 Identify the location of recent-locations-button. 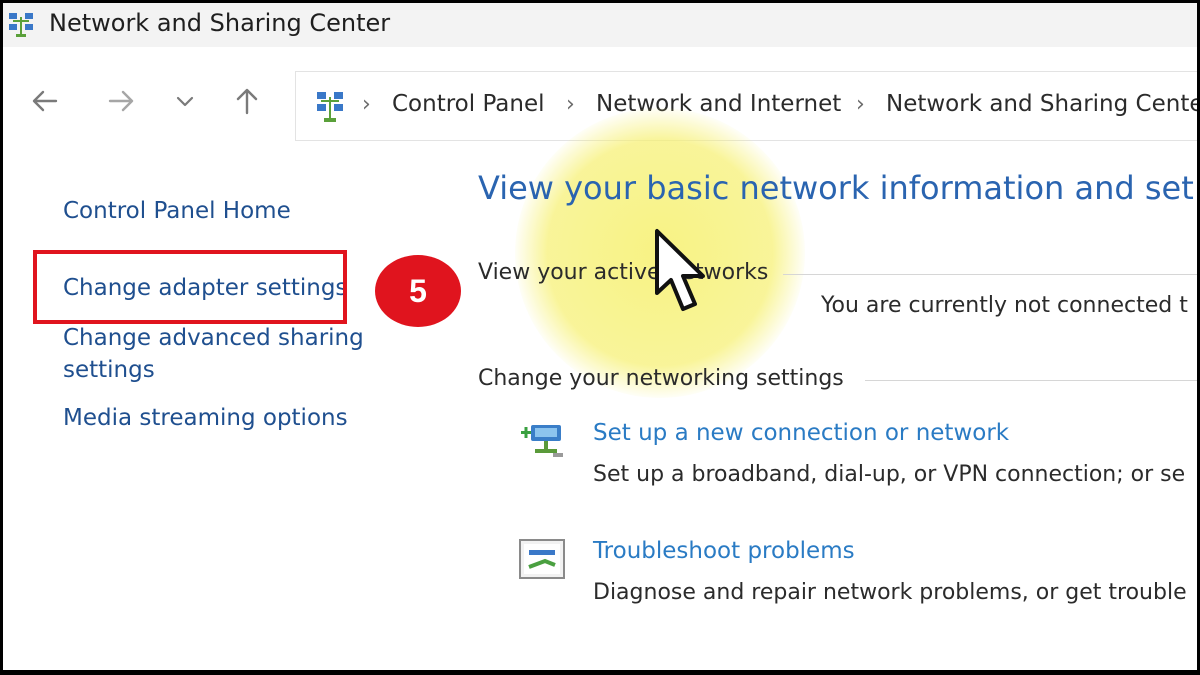
(185, 101).